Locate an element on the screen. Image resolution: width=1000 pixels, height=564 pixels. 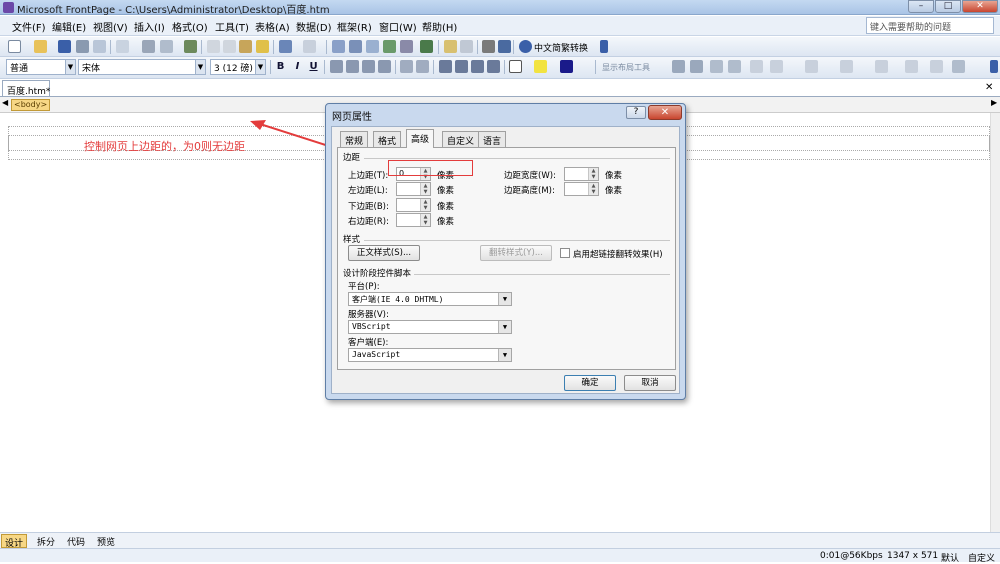
scripting-group-label: 设计阶段控件脚本 is located at coordinates (377, 274).